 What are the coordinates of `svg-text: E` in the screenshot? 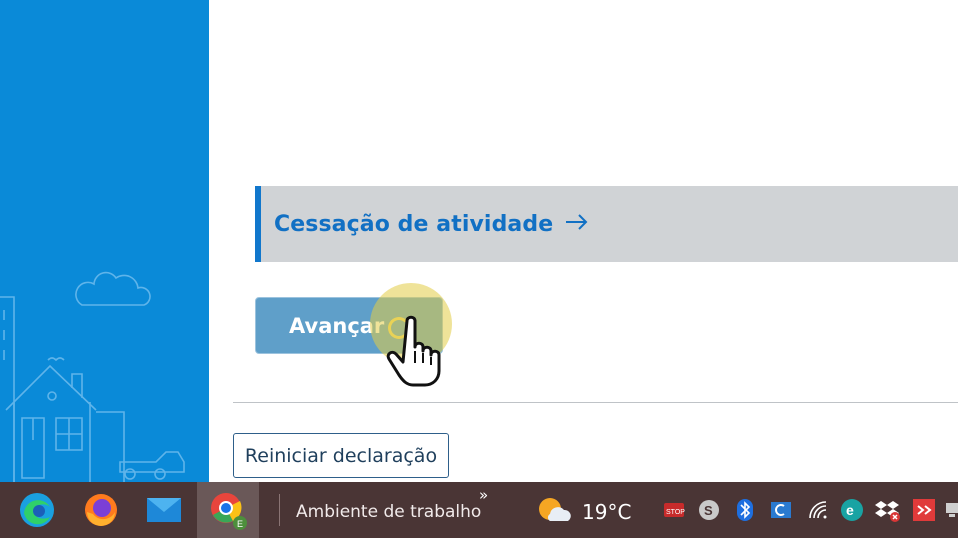 It's located at (240, 524).